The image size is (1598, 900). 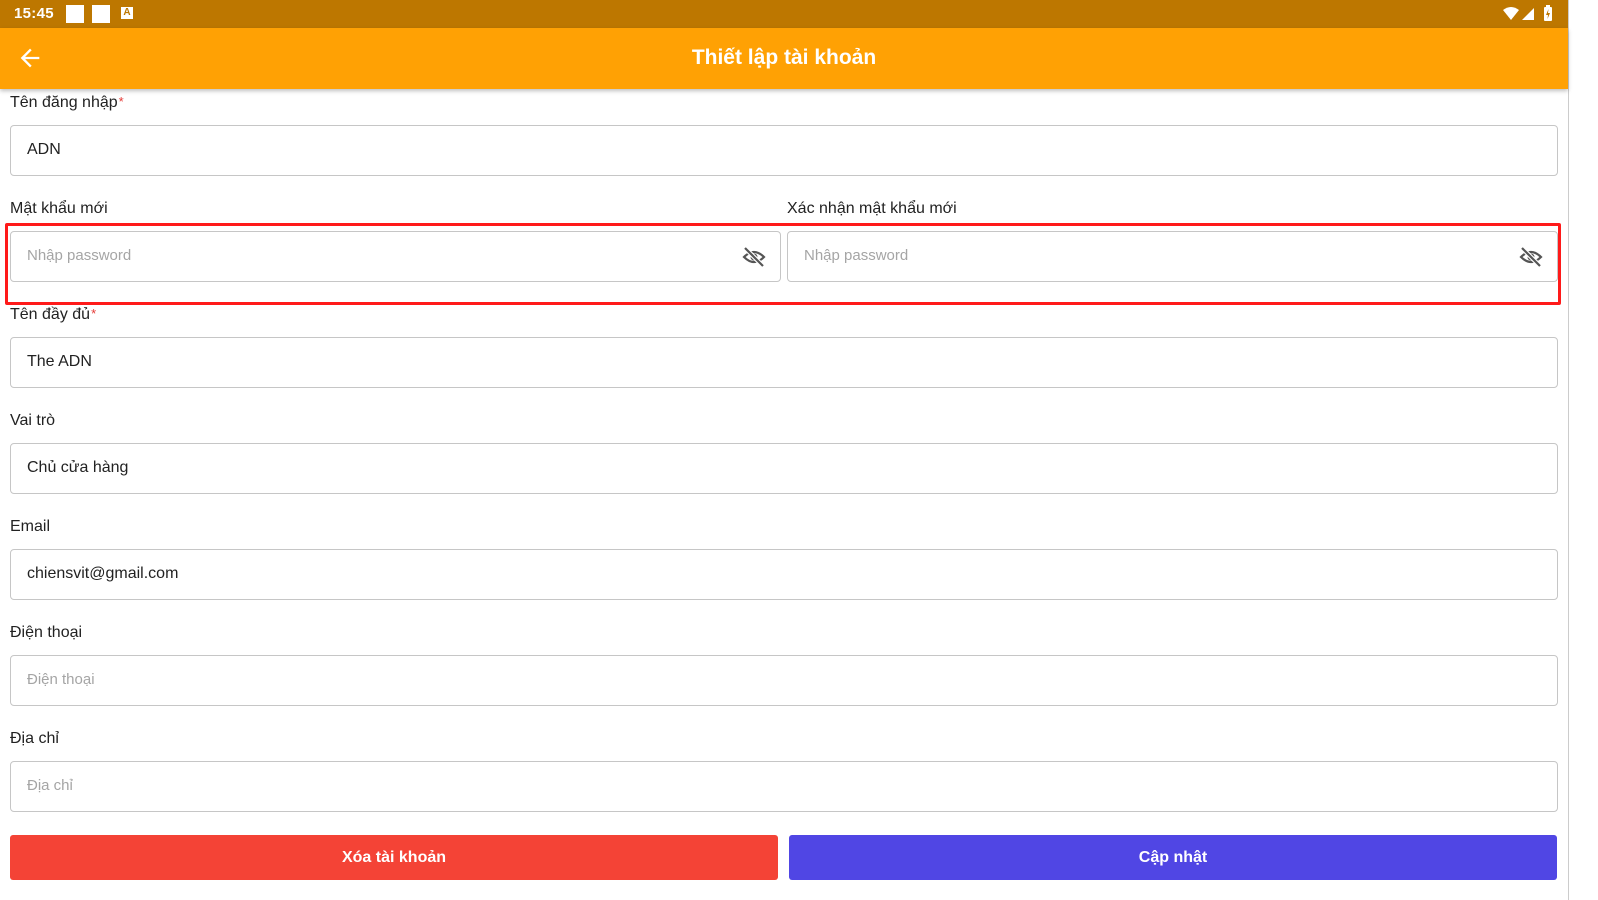 I want to click on role-label: Vai trò, so click(x=33, y=420).